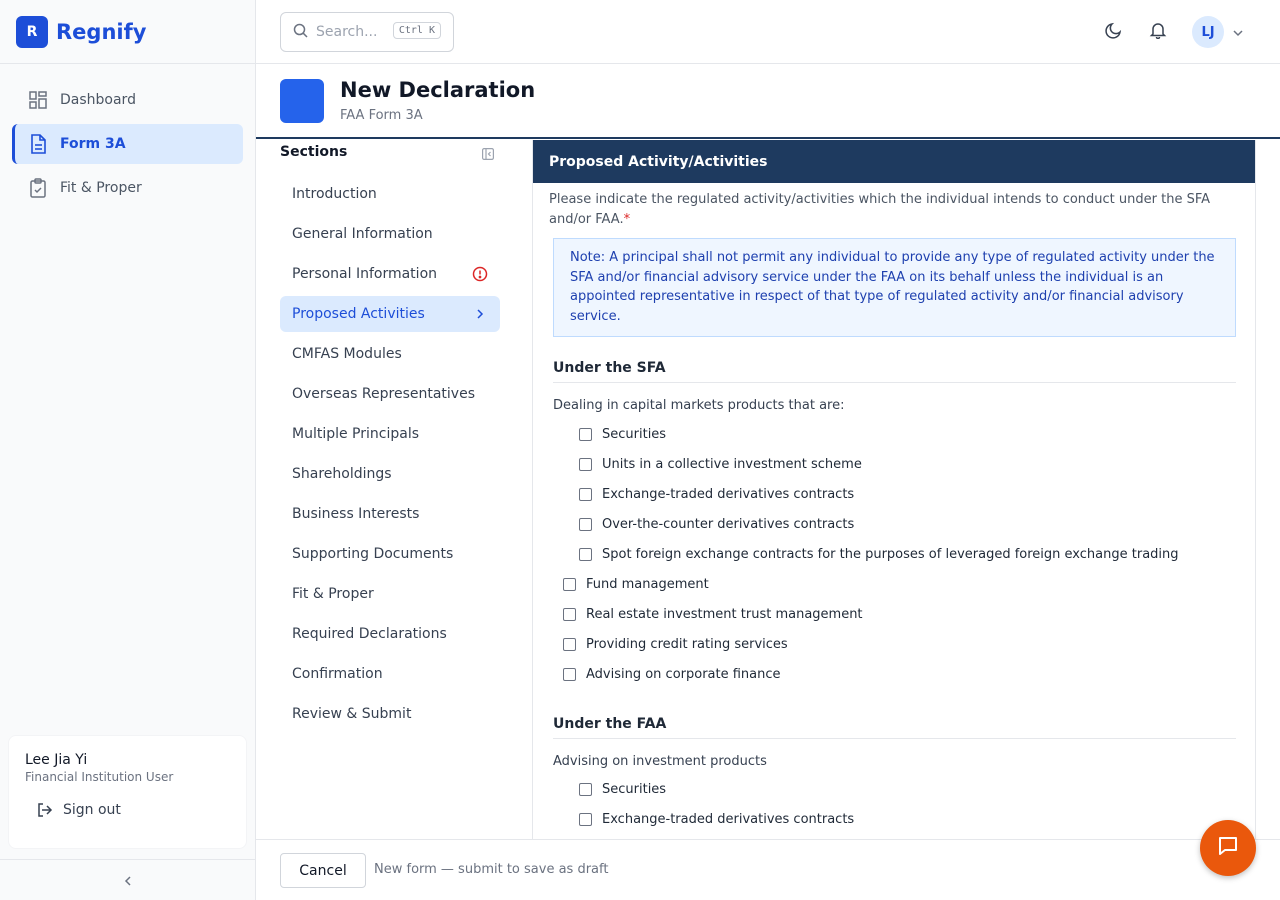 The width and height of the screenshot is (1280, 900). I want to click on section-label: Shareholdings, so click(342, 474).